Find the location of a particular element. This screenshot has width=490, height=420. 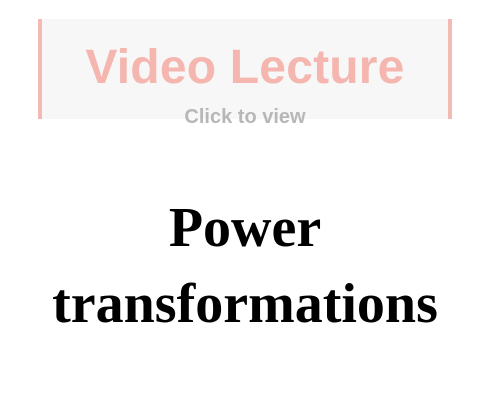

click-to-view-label: Click to view is located at coordinates (245, 117).